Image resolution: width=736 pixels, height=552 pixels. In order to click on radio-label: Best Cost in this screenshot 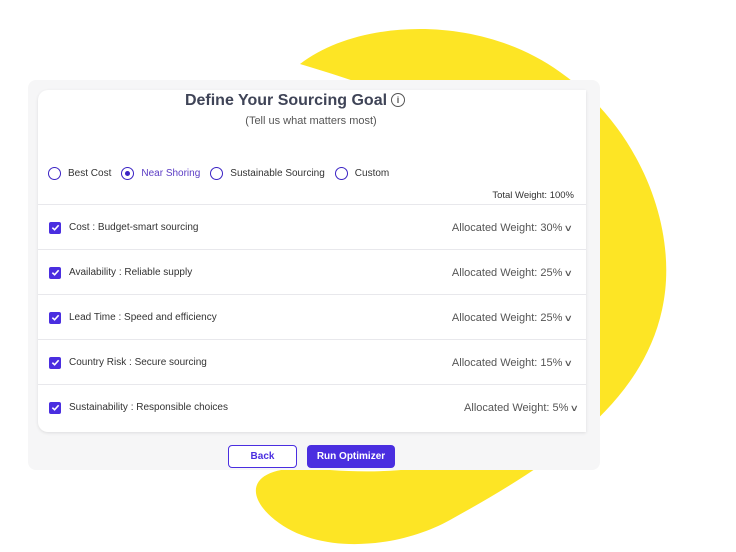, I will do `click(90, 173)`.